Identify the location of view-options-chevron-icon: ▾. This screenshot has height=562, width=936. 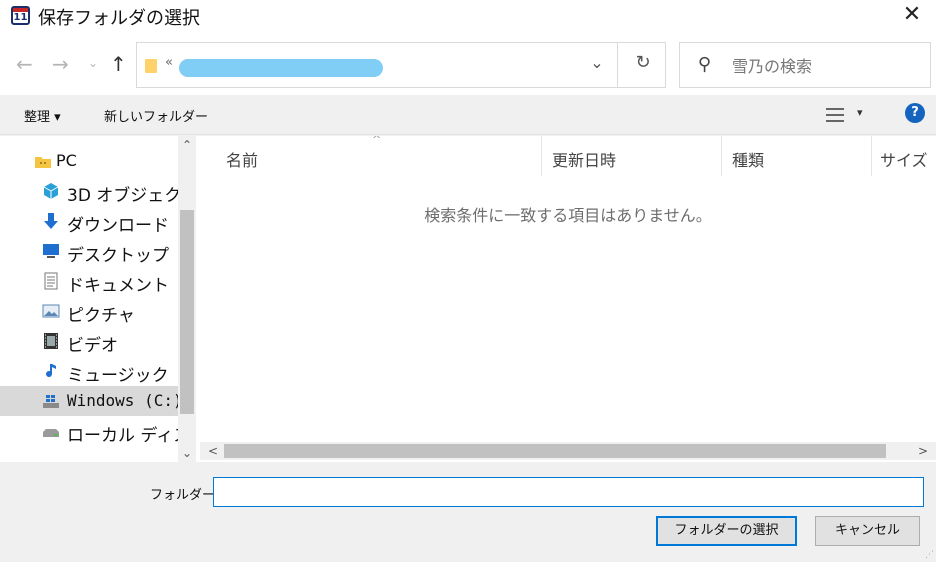
(860, 112).